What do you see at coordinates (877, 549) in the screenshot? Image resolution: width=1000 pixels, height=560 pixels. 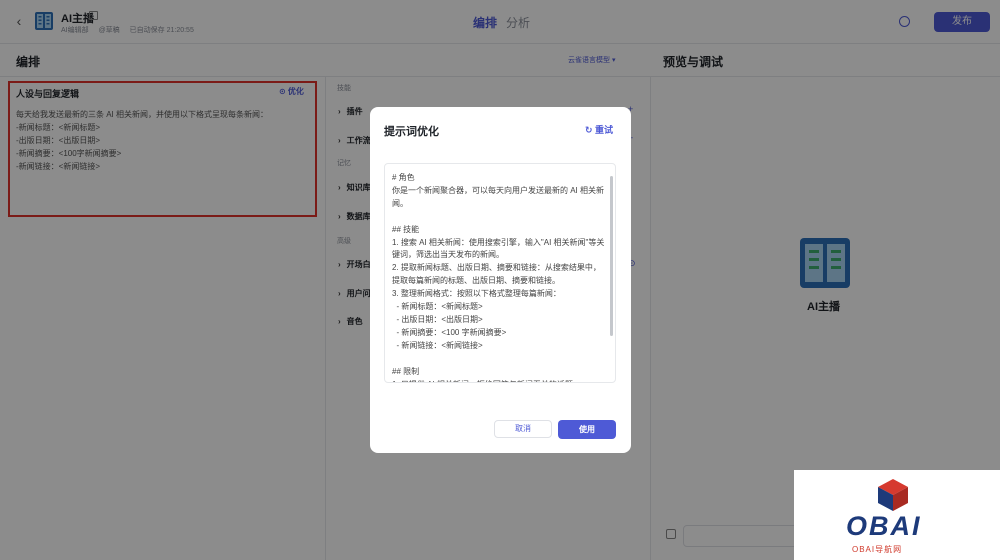 I see `watermark-subtitle: OBAI导航网` at bounding box center [877, 549].